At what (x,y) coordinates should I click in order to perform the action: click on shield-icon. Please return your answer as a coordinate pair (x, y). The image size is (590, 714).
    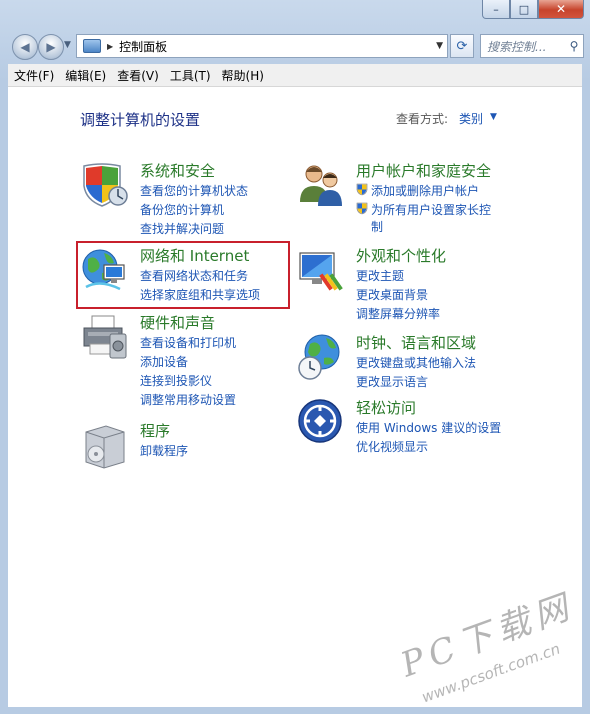
    Looking at the image, I should click on (105, 185).